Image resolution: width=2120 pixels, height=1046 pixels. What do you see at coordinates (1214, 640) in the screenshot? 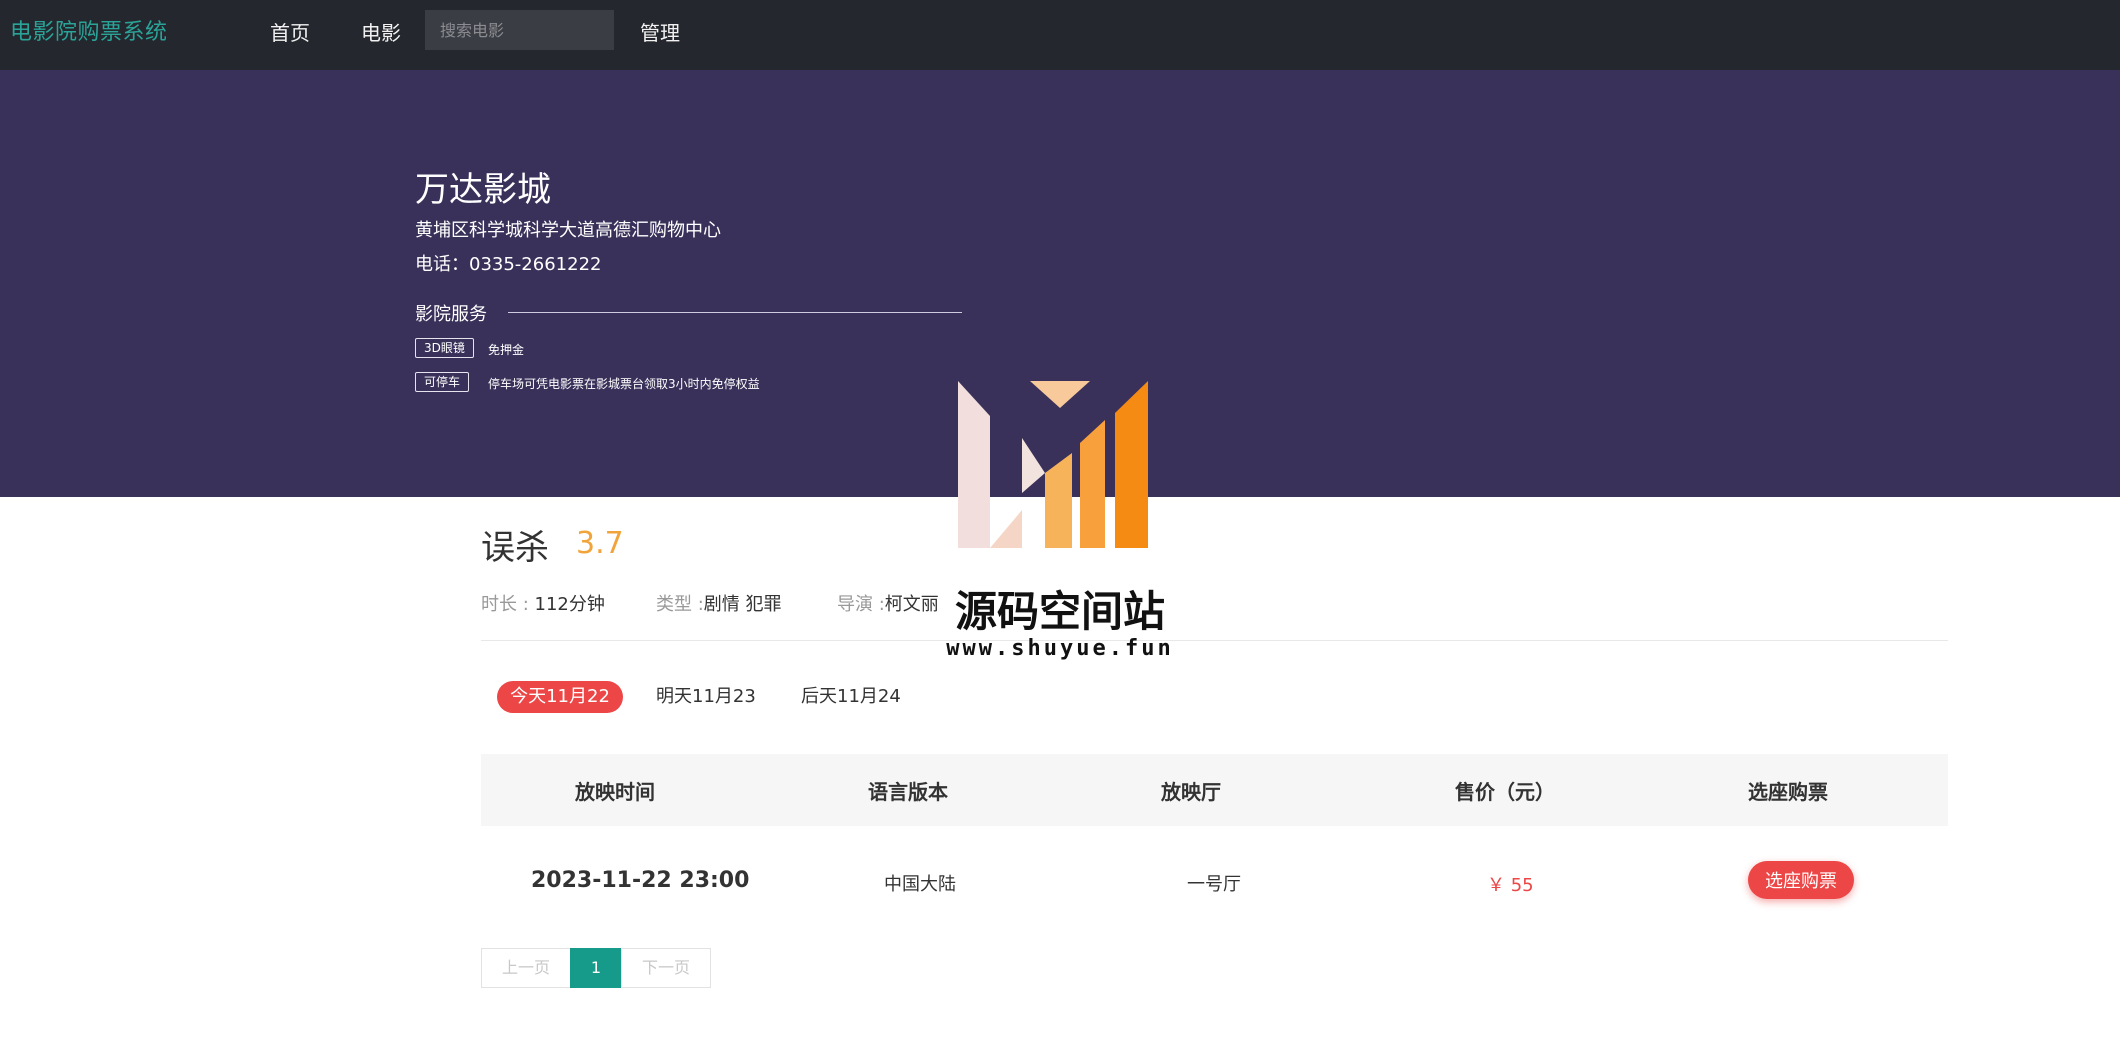
I see `info-divider` at bounding box center [1214, 640].